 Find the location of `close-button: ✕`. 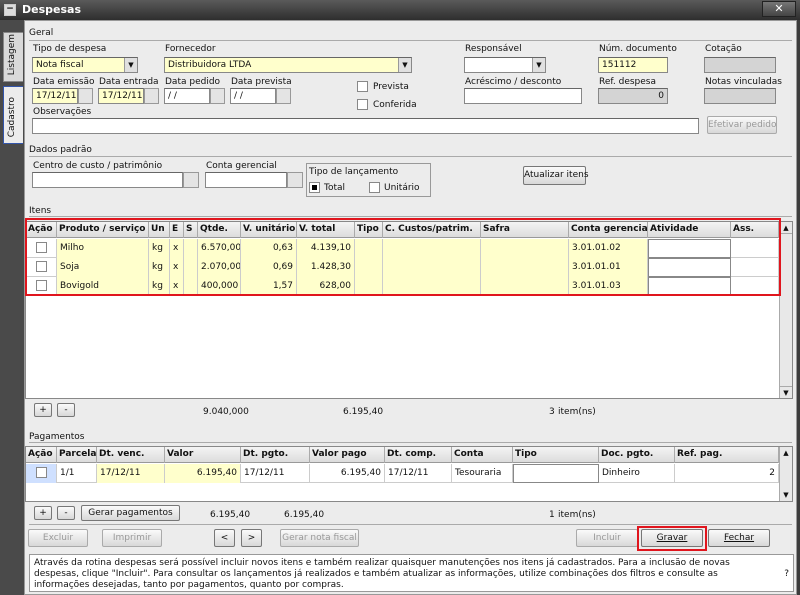

close-button: ✕ is located at coordinates (779, 9).